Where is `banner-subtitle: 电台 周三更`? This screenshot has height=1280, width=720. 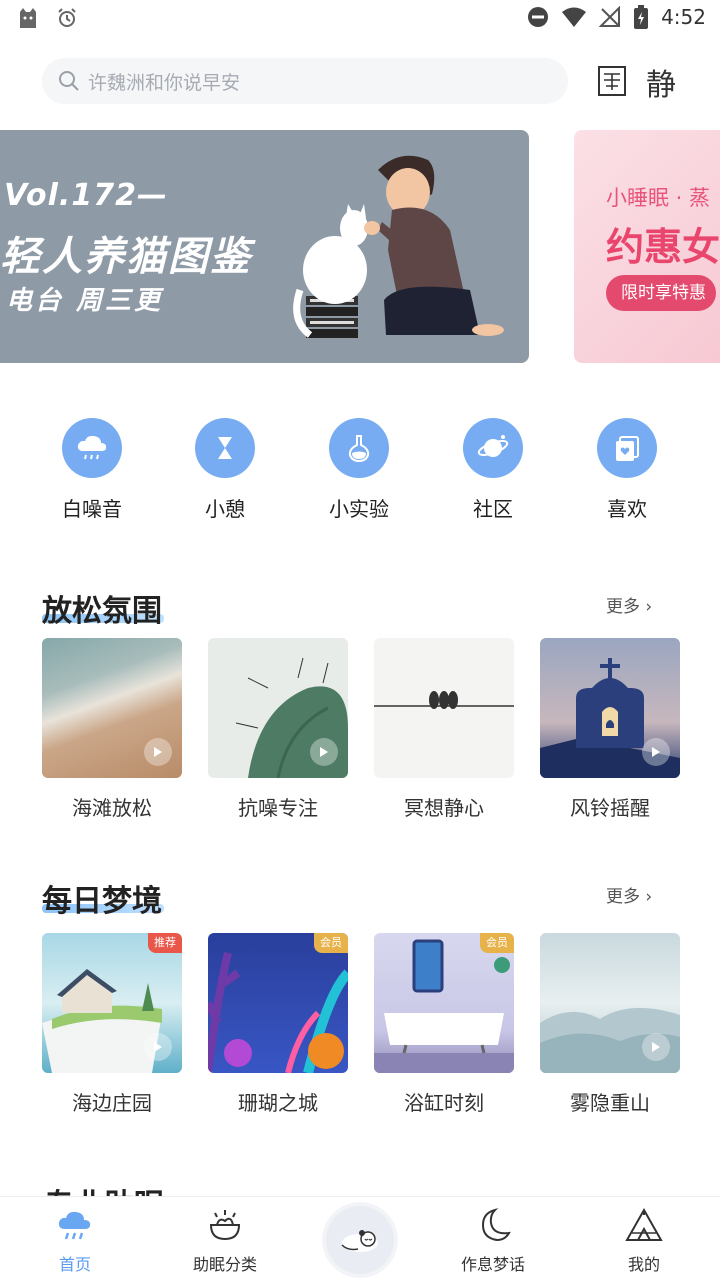
banner-subtitle: 电台 周三更 is located at coordinates (85, 301).